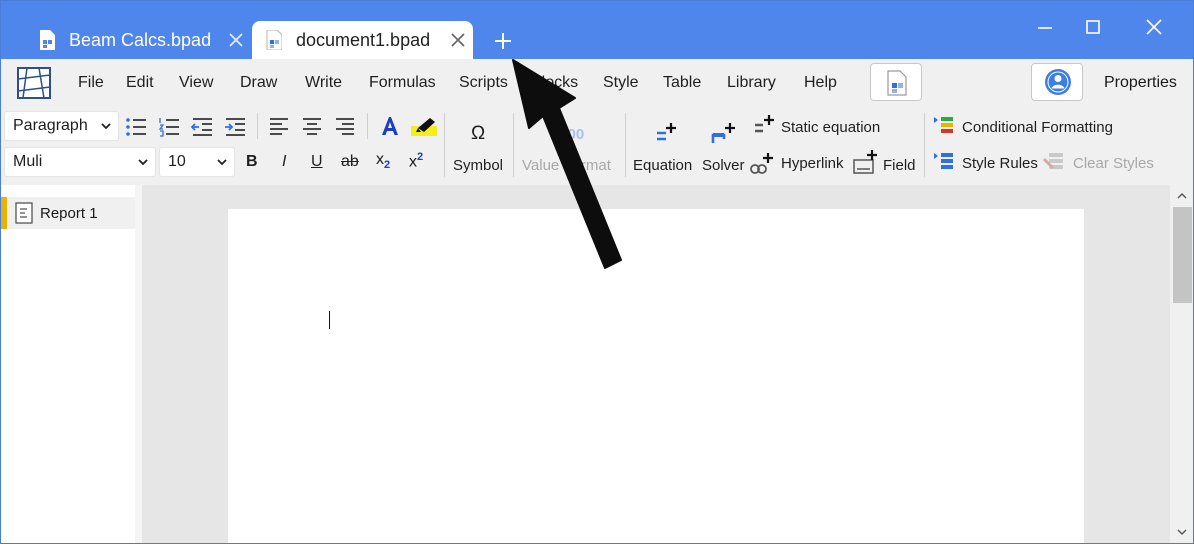 This screenshot has height=544, width=1194. What do you see at coordinates (724, 147) in the screenshot?
I see `solver-button: Solver` at bounding box center [724, 147].